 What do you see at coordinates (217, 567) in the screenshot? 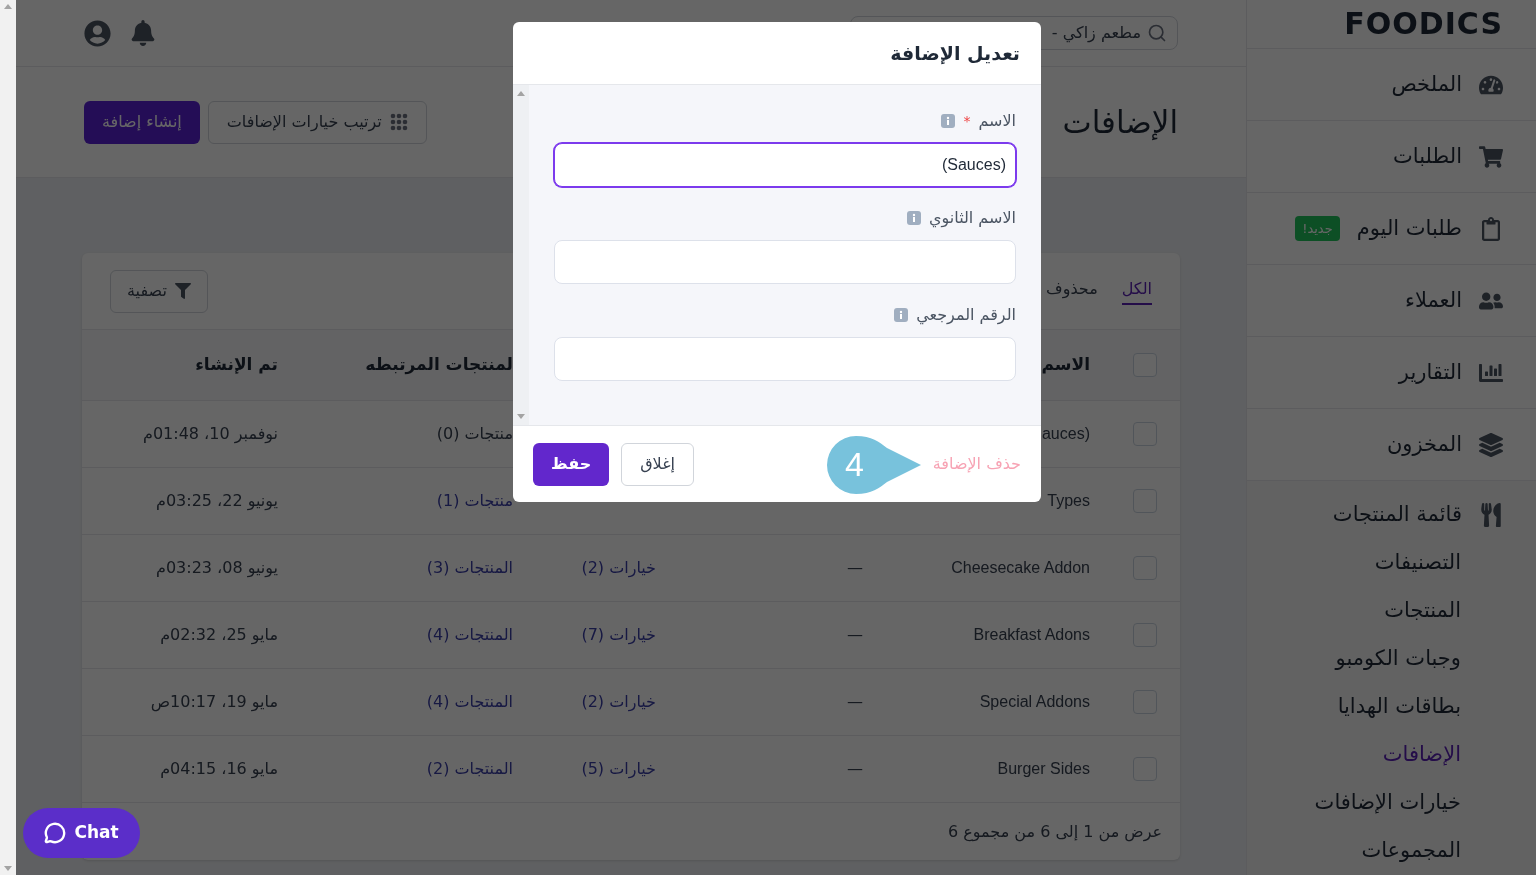
I see `table-cell: يونيو 08، 03:23م` at bounding box center [217, 567].